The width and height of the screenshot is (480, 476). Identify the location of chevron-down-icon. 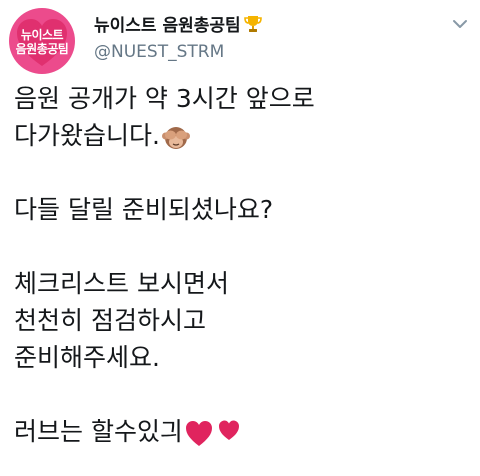
(460, 24).